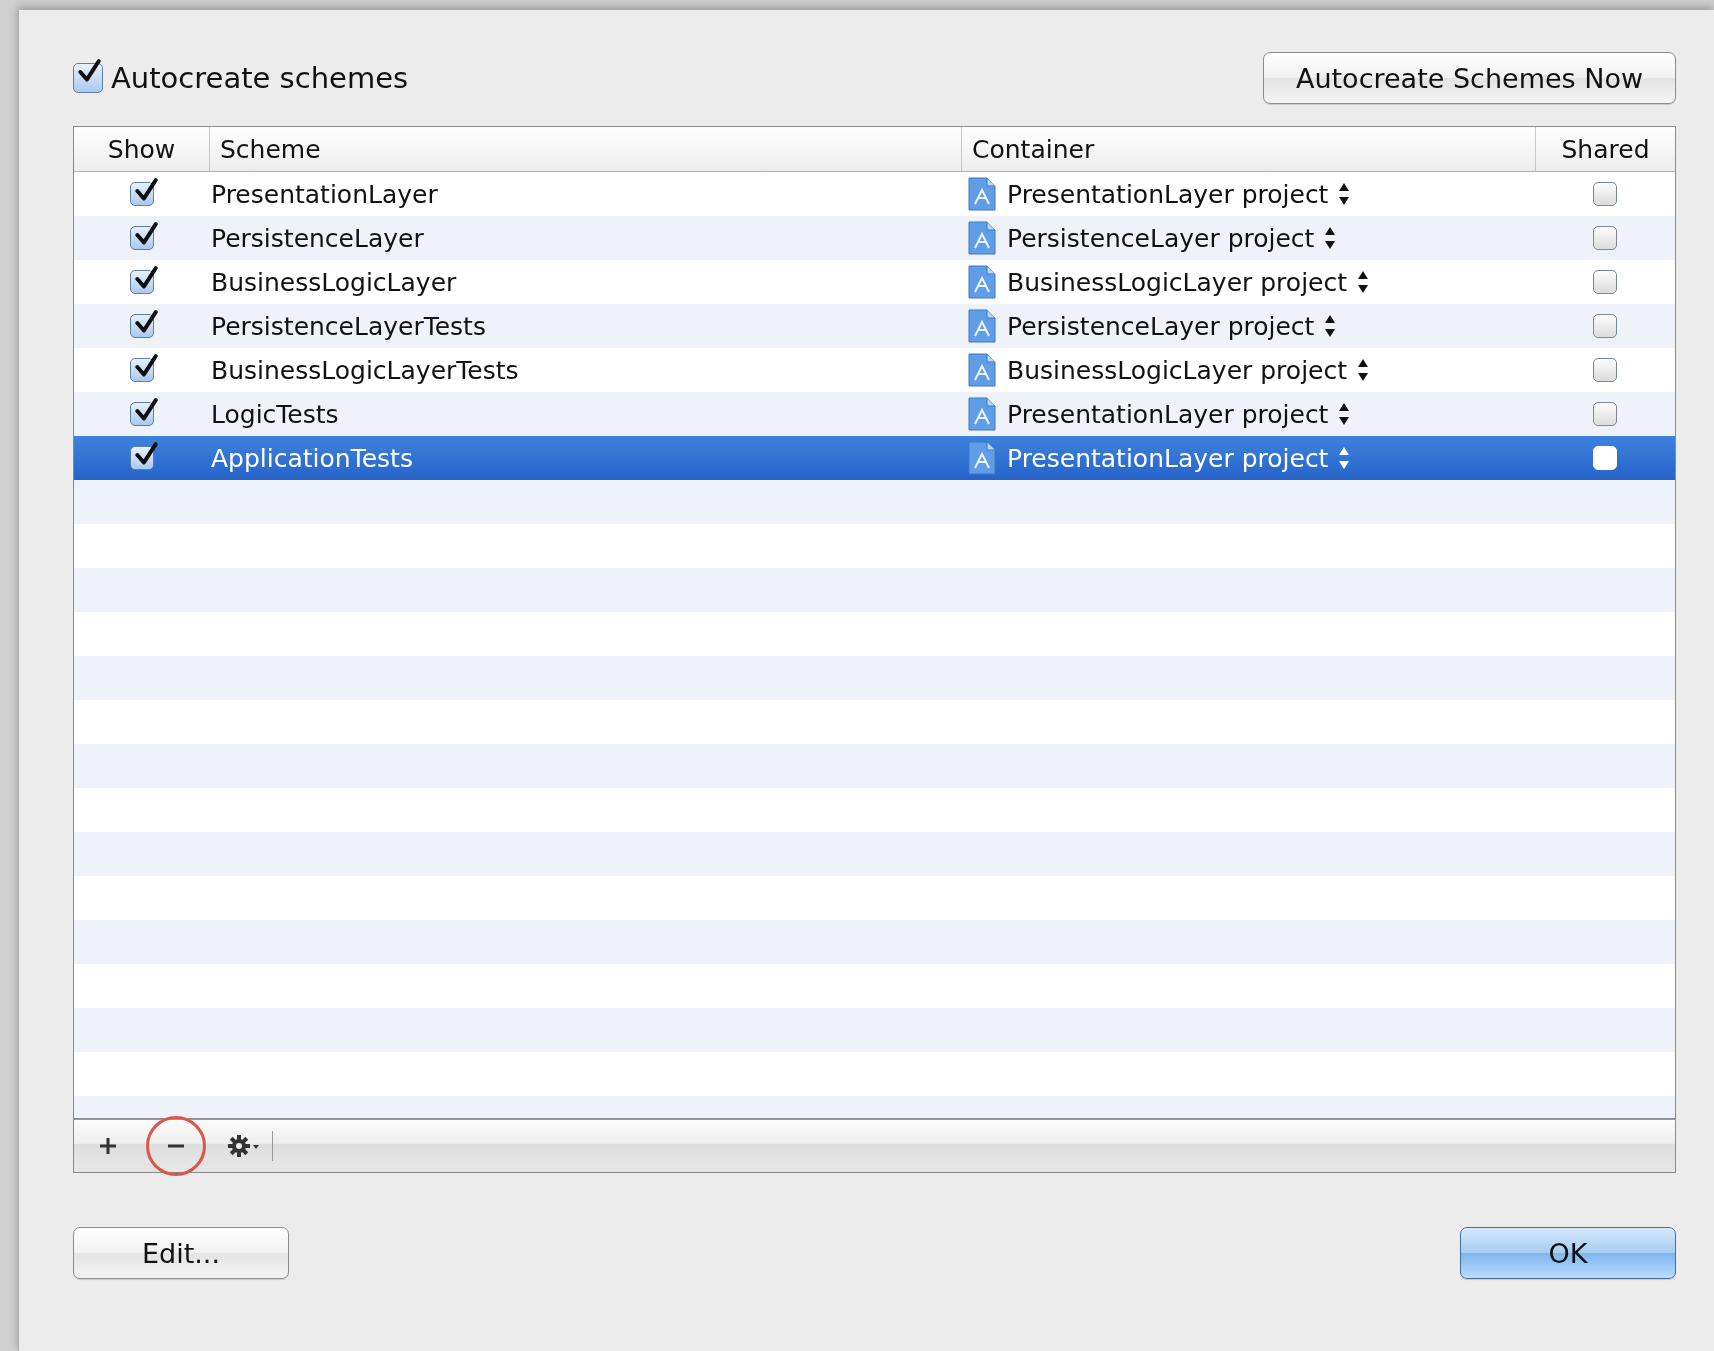  Describe the element at coordinates (141, 149) in the screenshot. I see `column-header: Show` at that location.